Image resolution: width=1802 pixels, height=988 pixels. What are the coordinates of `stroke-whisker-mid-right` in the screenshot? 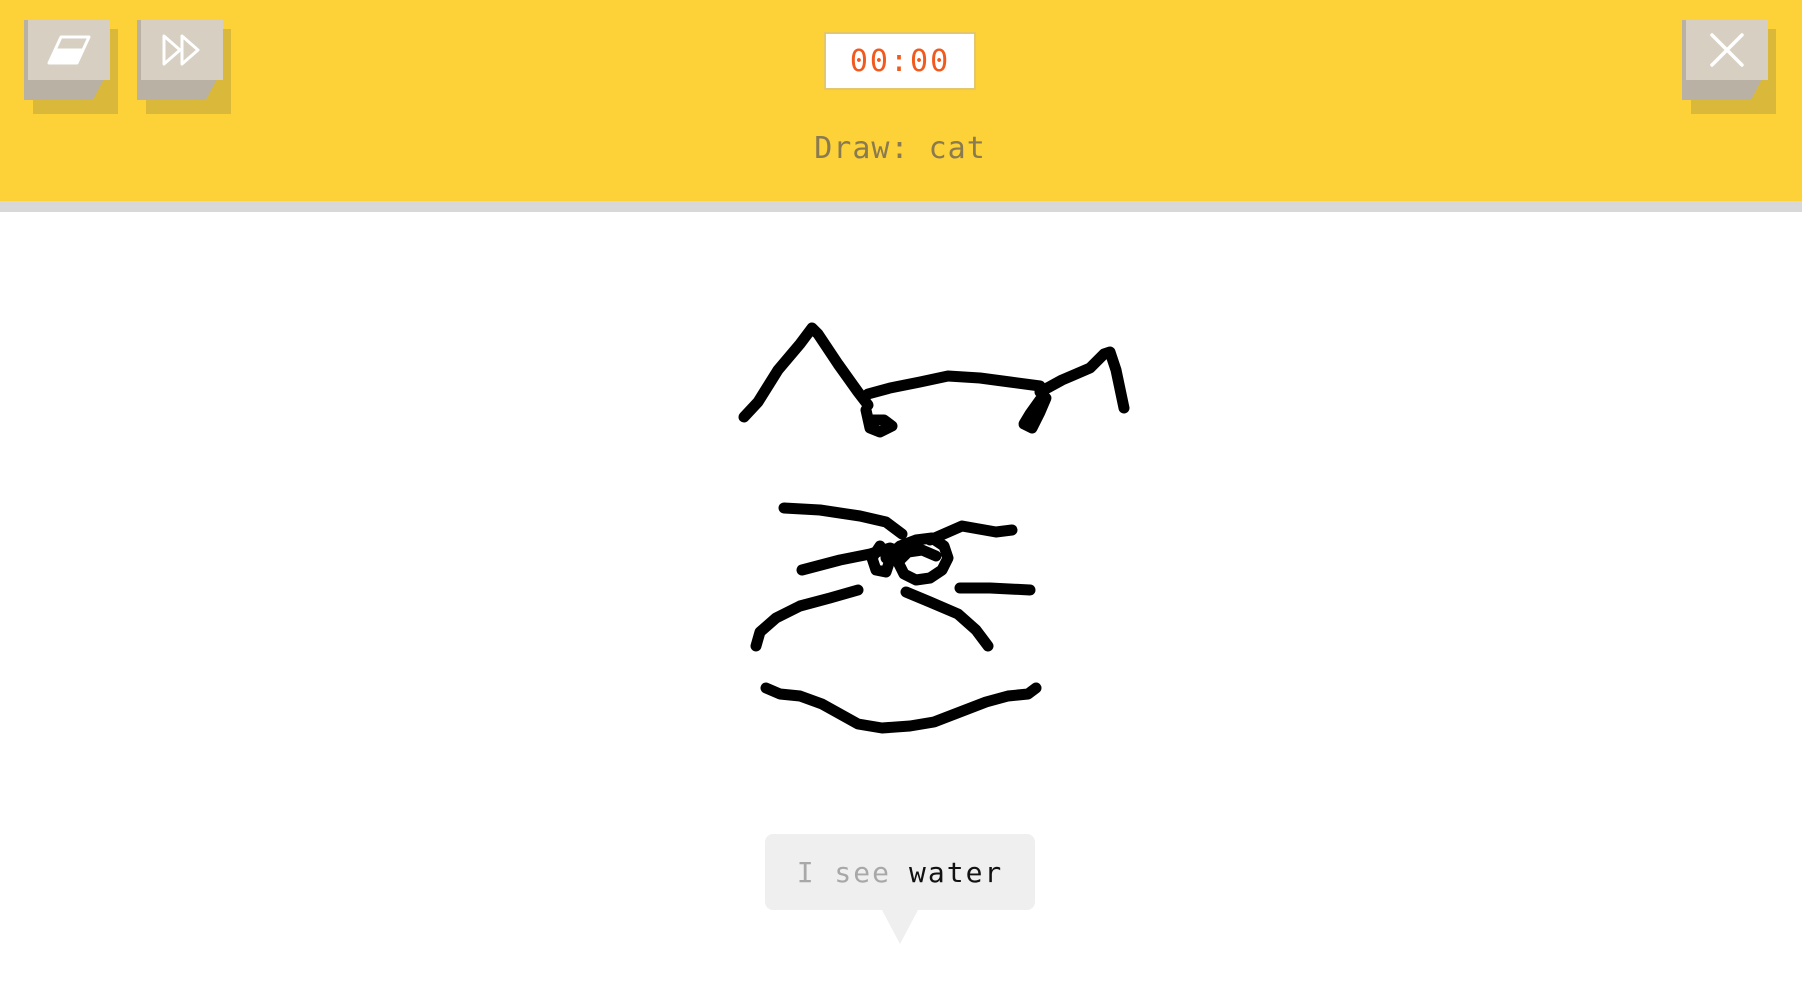 It's located at (995, 589).